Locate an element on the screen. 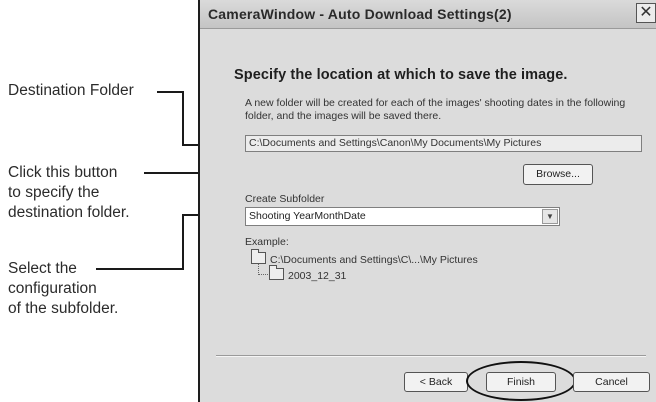 The image size is (656, 402). close-icon: ✕ is located at coordinates (646, 12).